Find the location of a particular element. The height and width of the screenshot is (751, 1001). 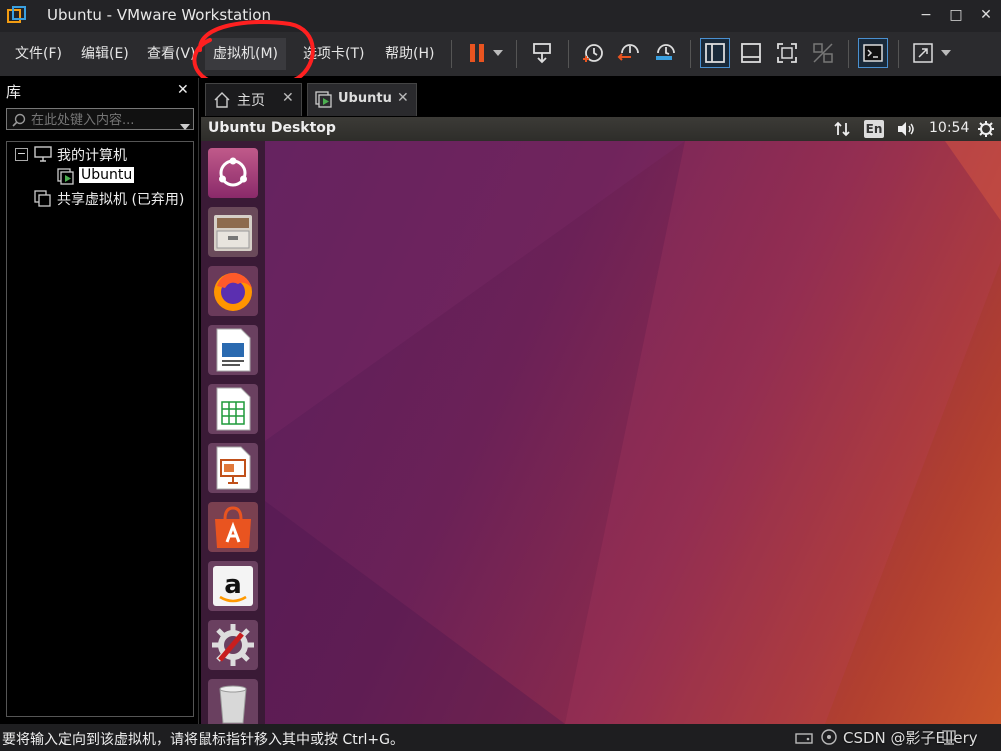

volume-icon is located at coordinates (906, 131).